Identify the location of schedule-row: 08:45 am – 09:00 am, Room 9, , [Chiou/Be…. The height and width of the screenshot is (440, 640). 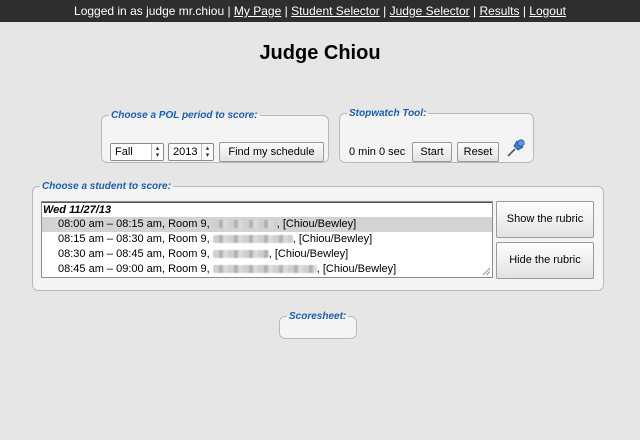
(267, 269).